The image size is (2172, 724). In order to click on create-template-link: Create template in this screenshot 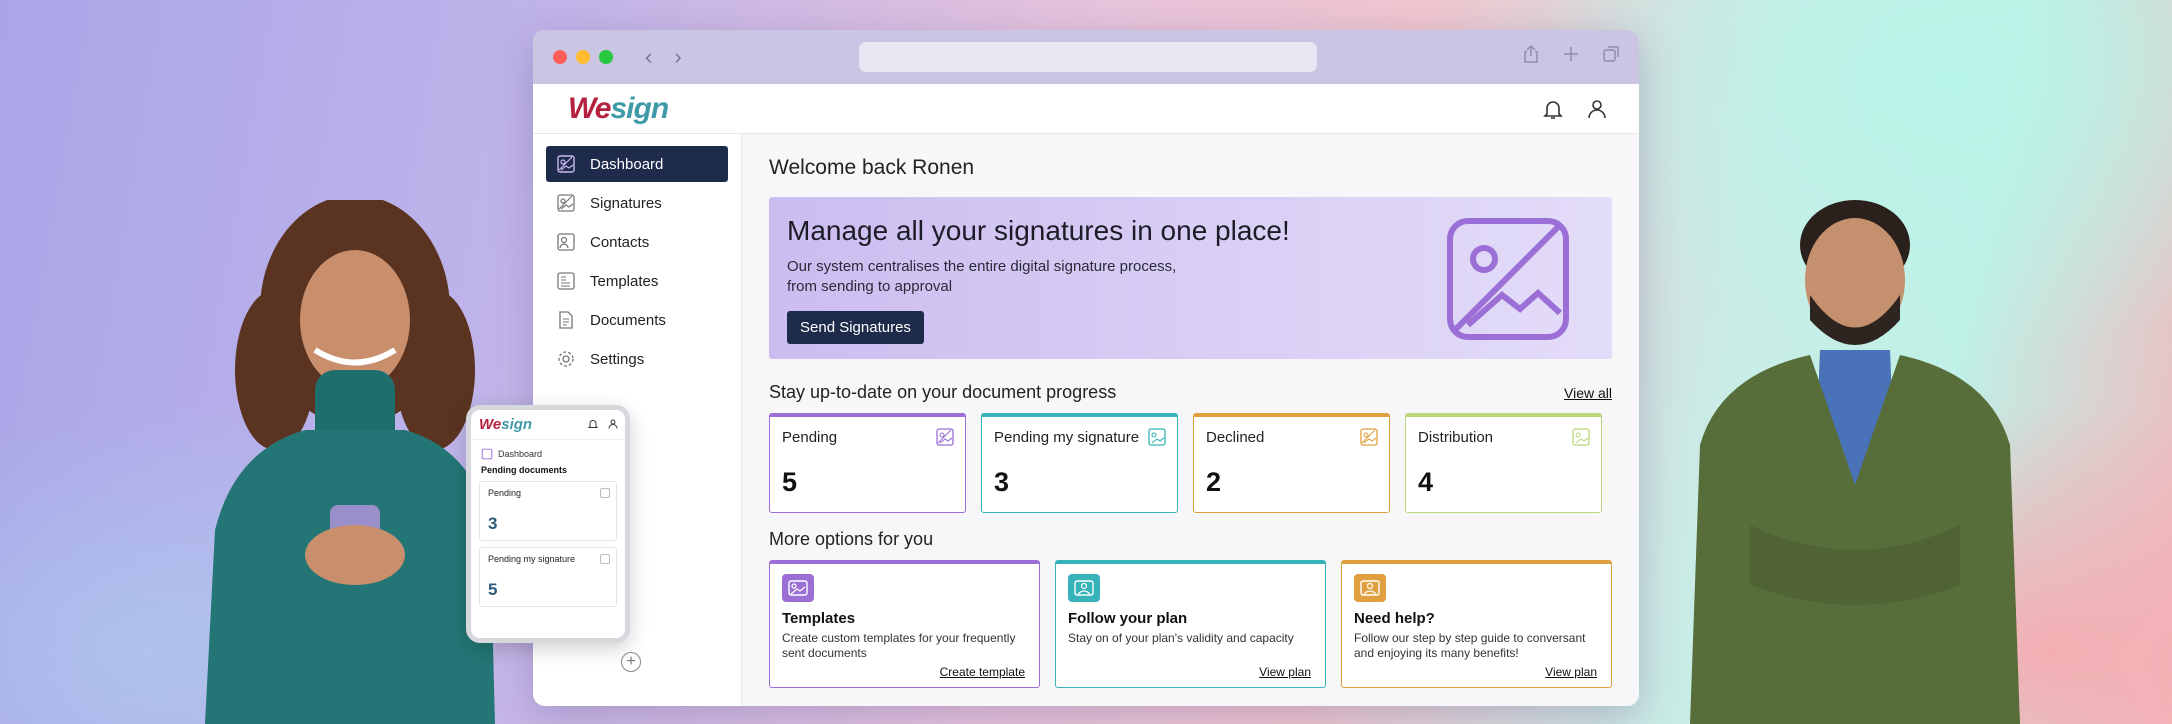, I will do `click(982, 672)`.